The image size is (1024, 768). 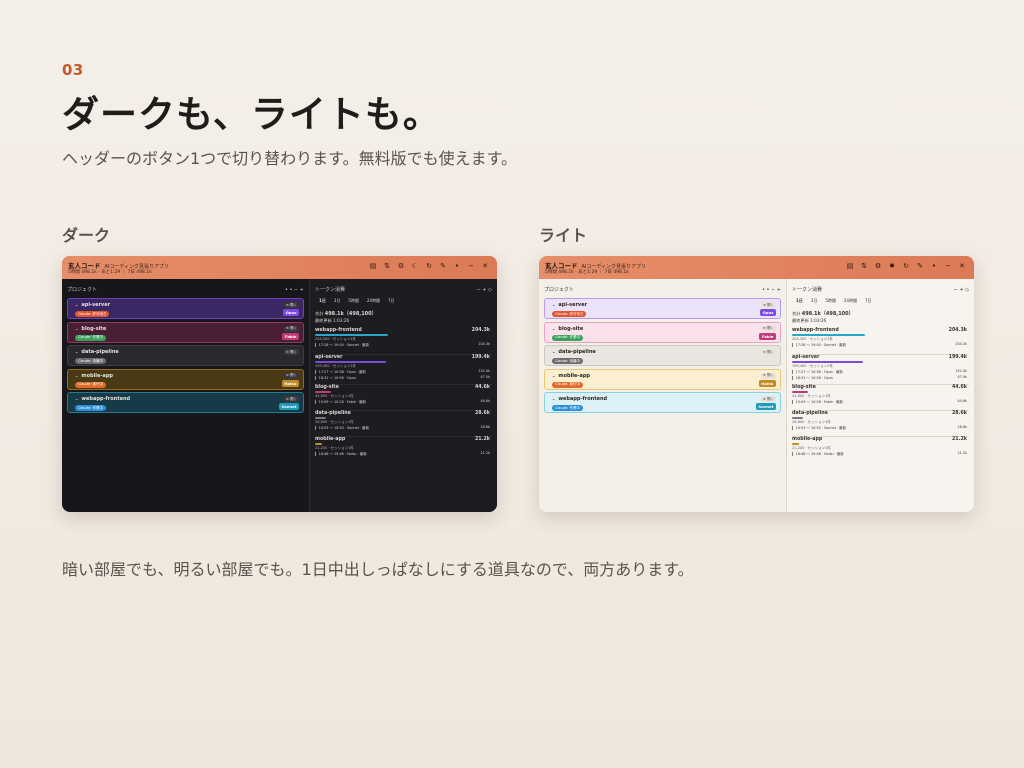 What do you see at coordinates (340, 402) in the screenshot?
I see `session-text: ▎ 15:09 〜 10:26 · Fable · 最新` at bounding box center [340, 402].